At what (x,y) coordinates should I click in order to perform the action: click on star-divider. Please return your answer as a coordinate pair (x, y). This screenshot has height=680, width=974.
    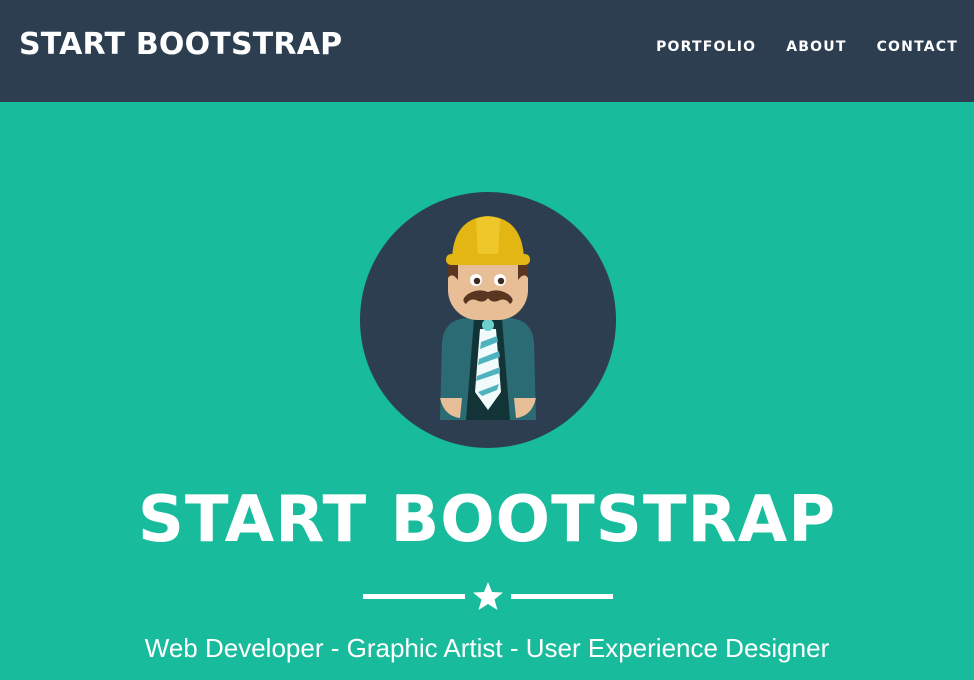
    Looking at the image, I should click on (488, 596).